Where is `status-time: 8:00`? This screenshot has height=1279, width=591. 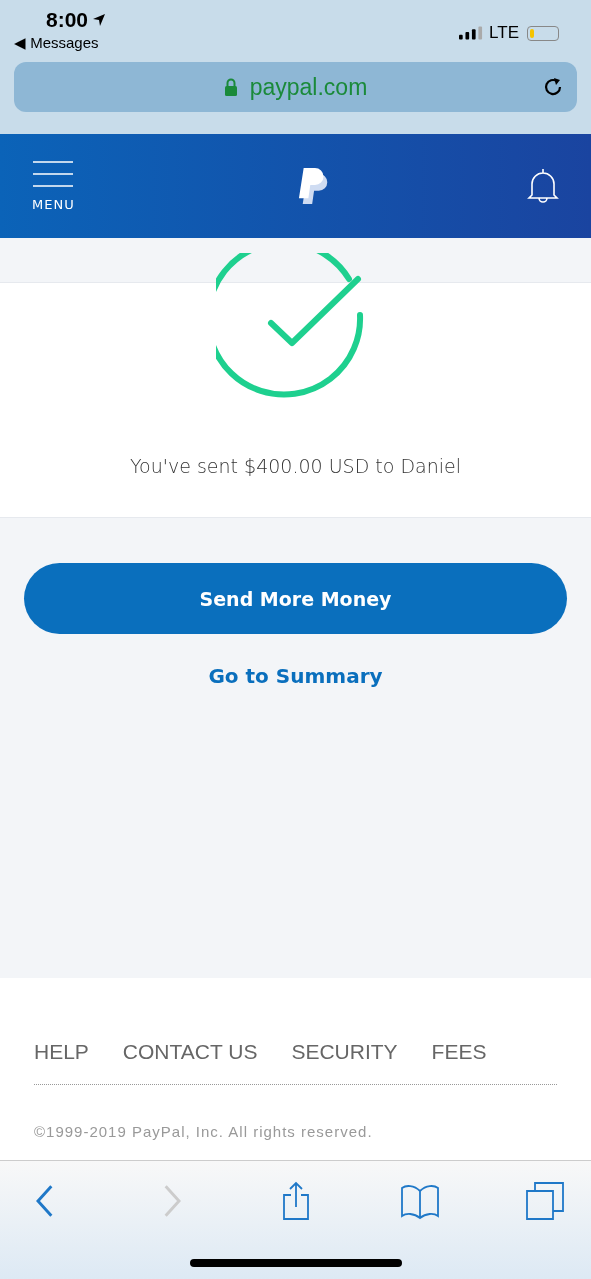
status-time: 8:00 is located at coordinates (67, 20).